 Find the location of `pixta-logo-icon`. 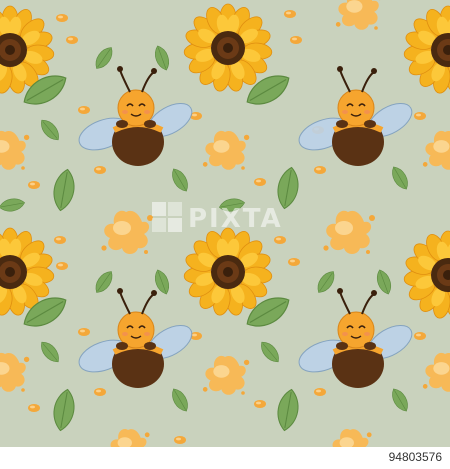

pixta-logo-icon is located at coordinates (167, 217).